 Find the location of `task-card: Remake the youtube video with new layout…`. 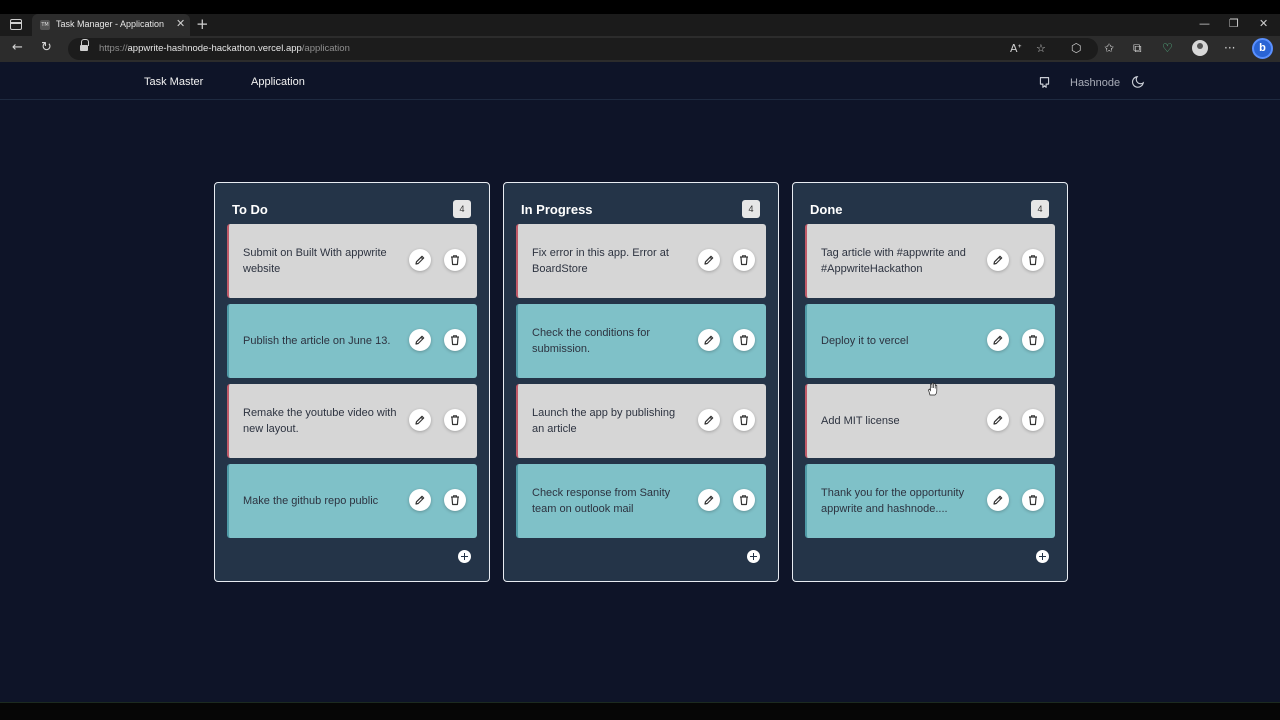

task-card: Remake the youtube video with new layout… is located at coordinates (352, 421).